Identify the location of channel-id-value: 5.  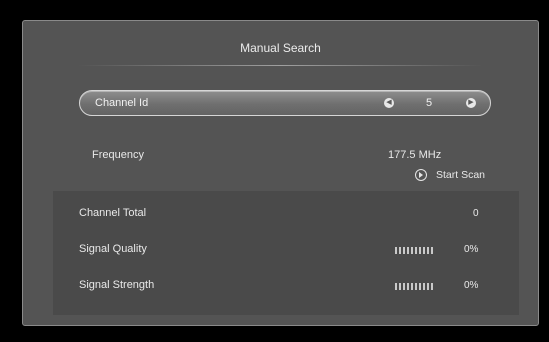
(429, 103).